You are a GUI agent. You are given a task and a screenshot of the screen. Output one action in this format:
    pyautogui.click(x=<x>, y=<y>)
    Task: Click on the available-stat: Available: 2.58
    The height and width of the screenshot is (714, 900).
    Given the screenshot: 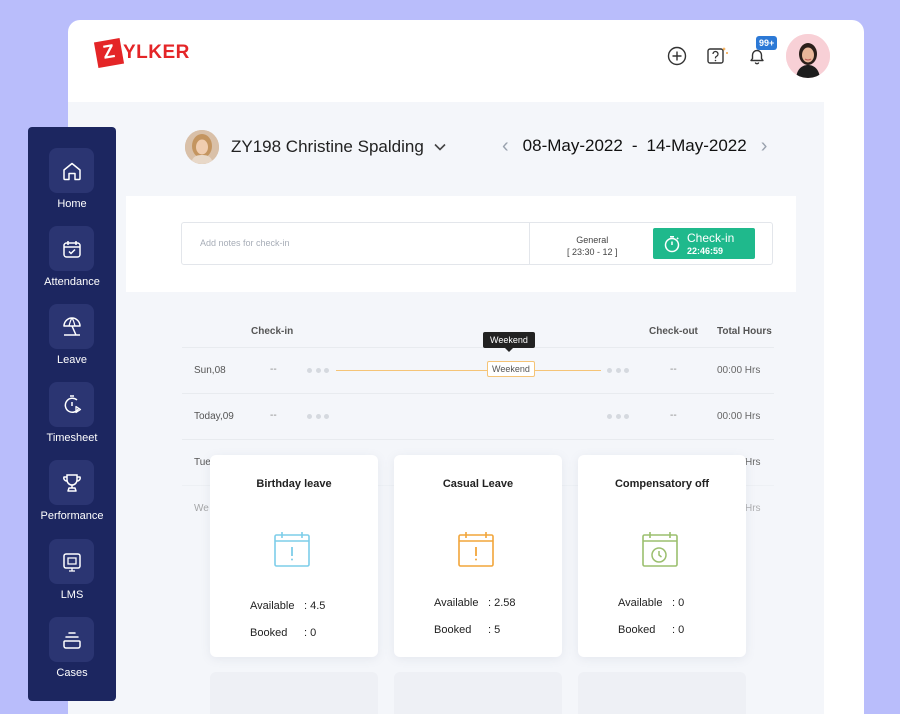 What is the action you would take?
    pyautogui.click(x=475, y=603)
    